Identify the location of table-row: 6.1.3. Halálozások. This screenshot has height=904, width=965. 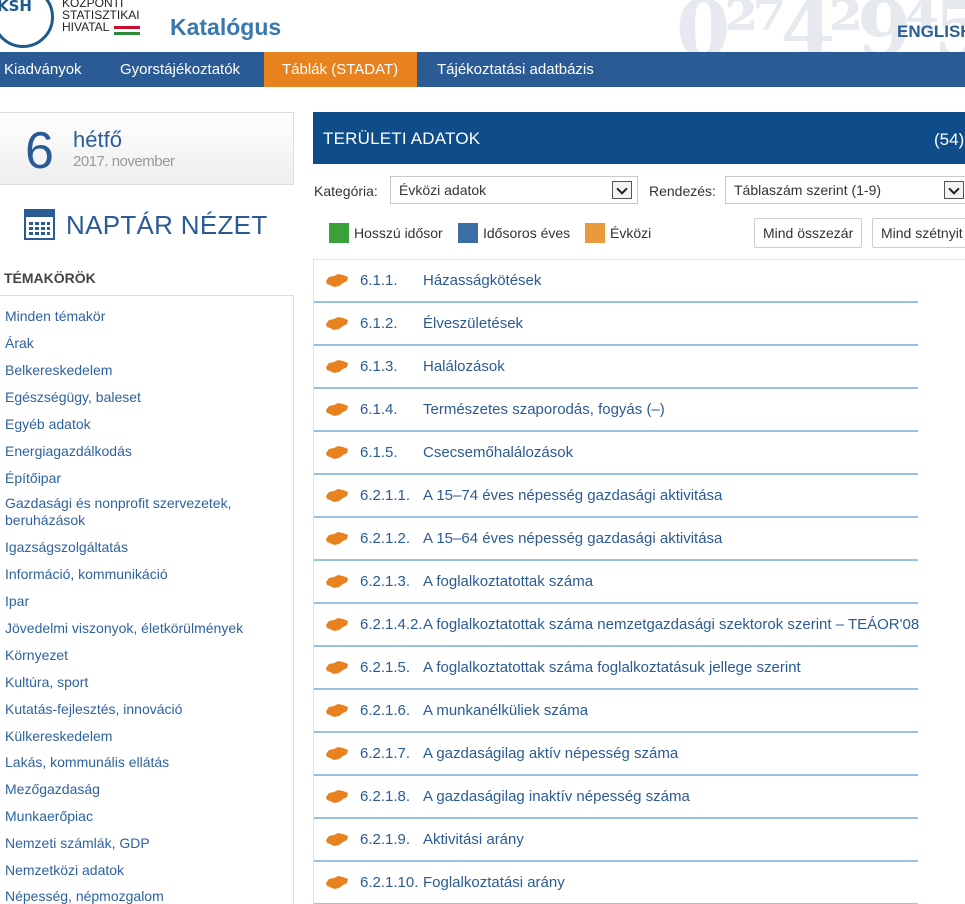
(639, 367).